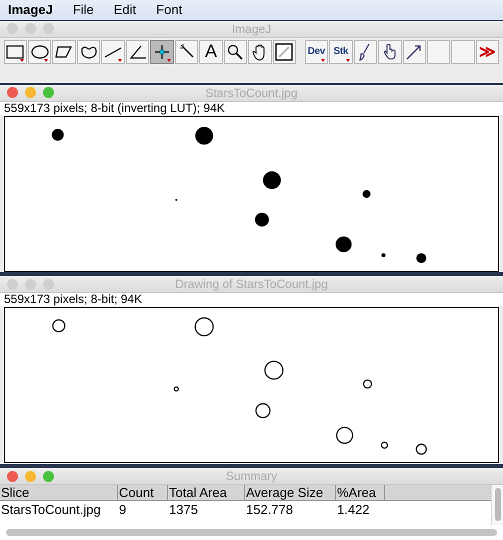  Describe the element at coordinates (125, 10) in the screenshot. I see `menu-item: Edit` at that location.